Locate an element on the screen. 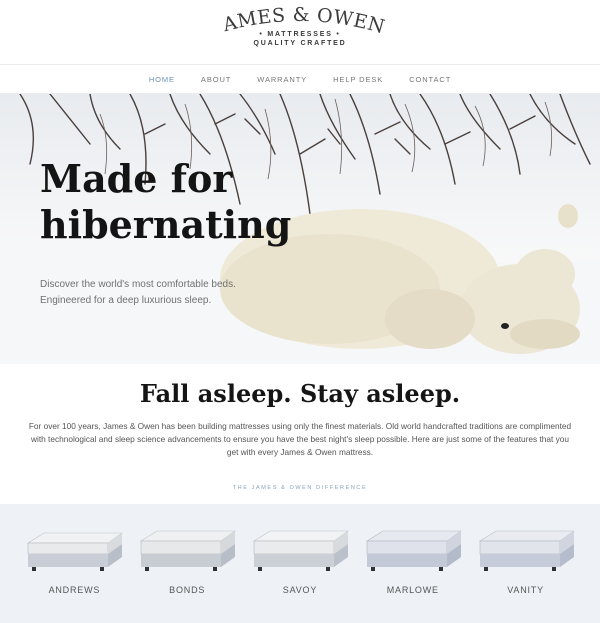 This screenshot has width=600, height=623. product-savoy: SAVOY is located at coordinates (300, 563).